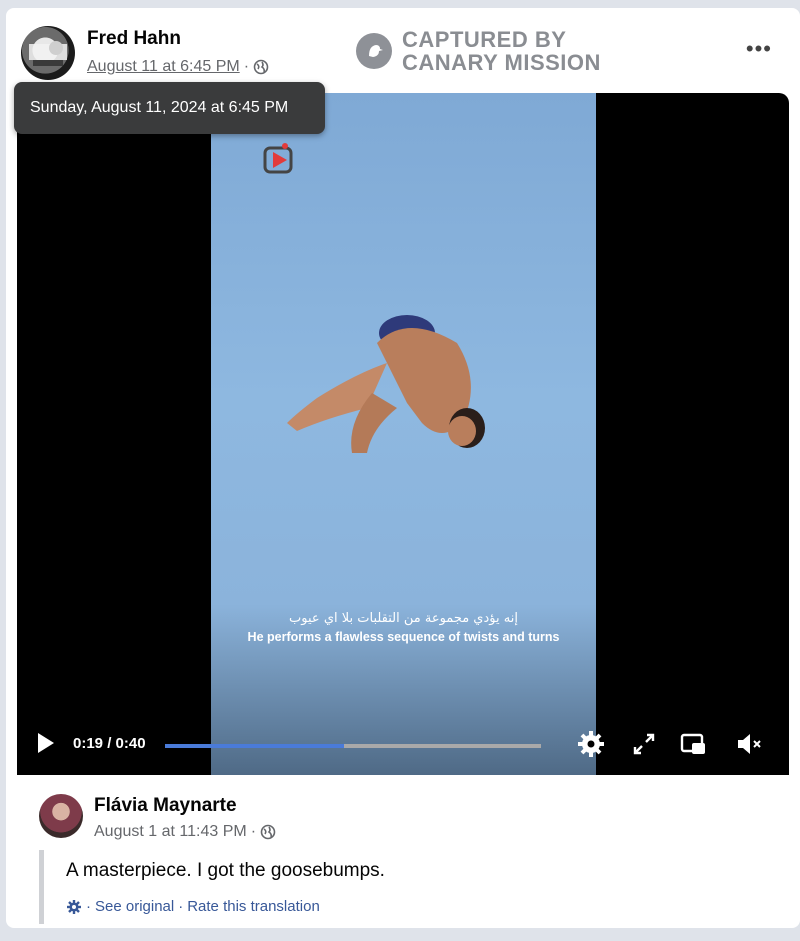  Describe the element at coordinates (61, 816) in the screenshot. I see `commenter-avatar` at that location.